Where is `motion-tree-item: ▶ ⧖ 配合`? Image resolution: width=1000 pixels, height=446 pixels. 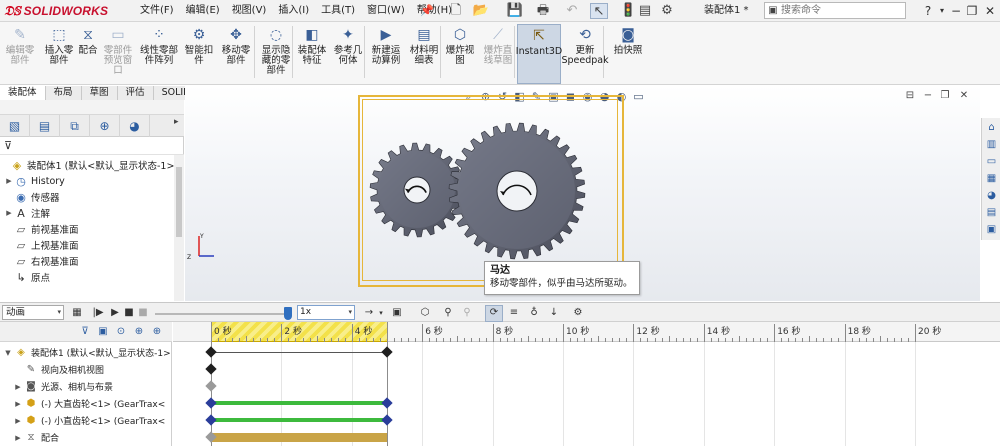
motion-tree-item: ▶ ⧖ 配合 is located at coordinates (29, 437).